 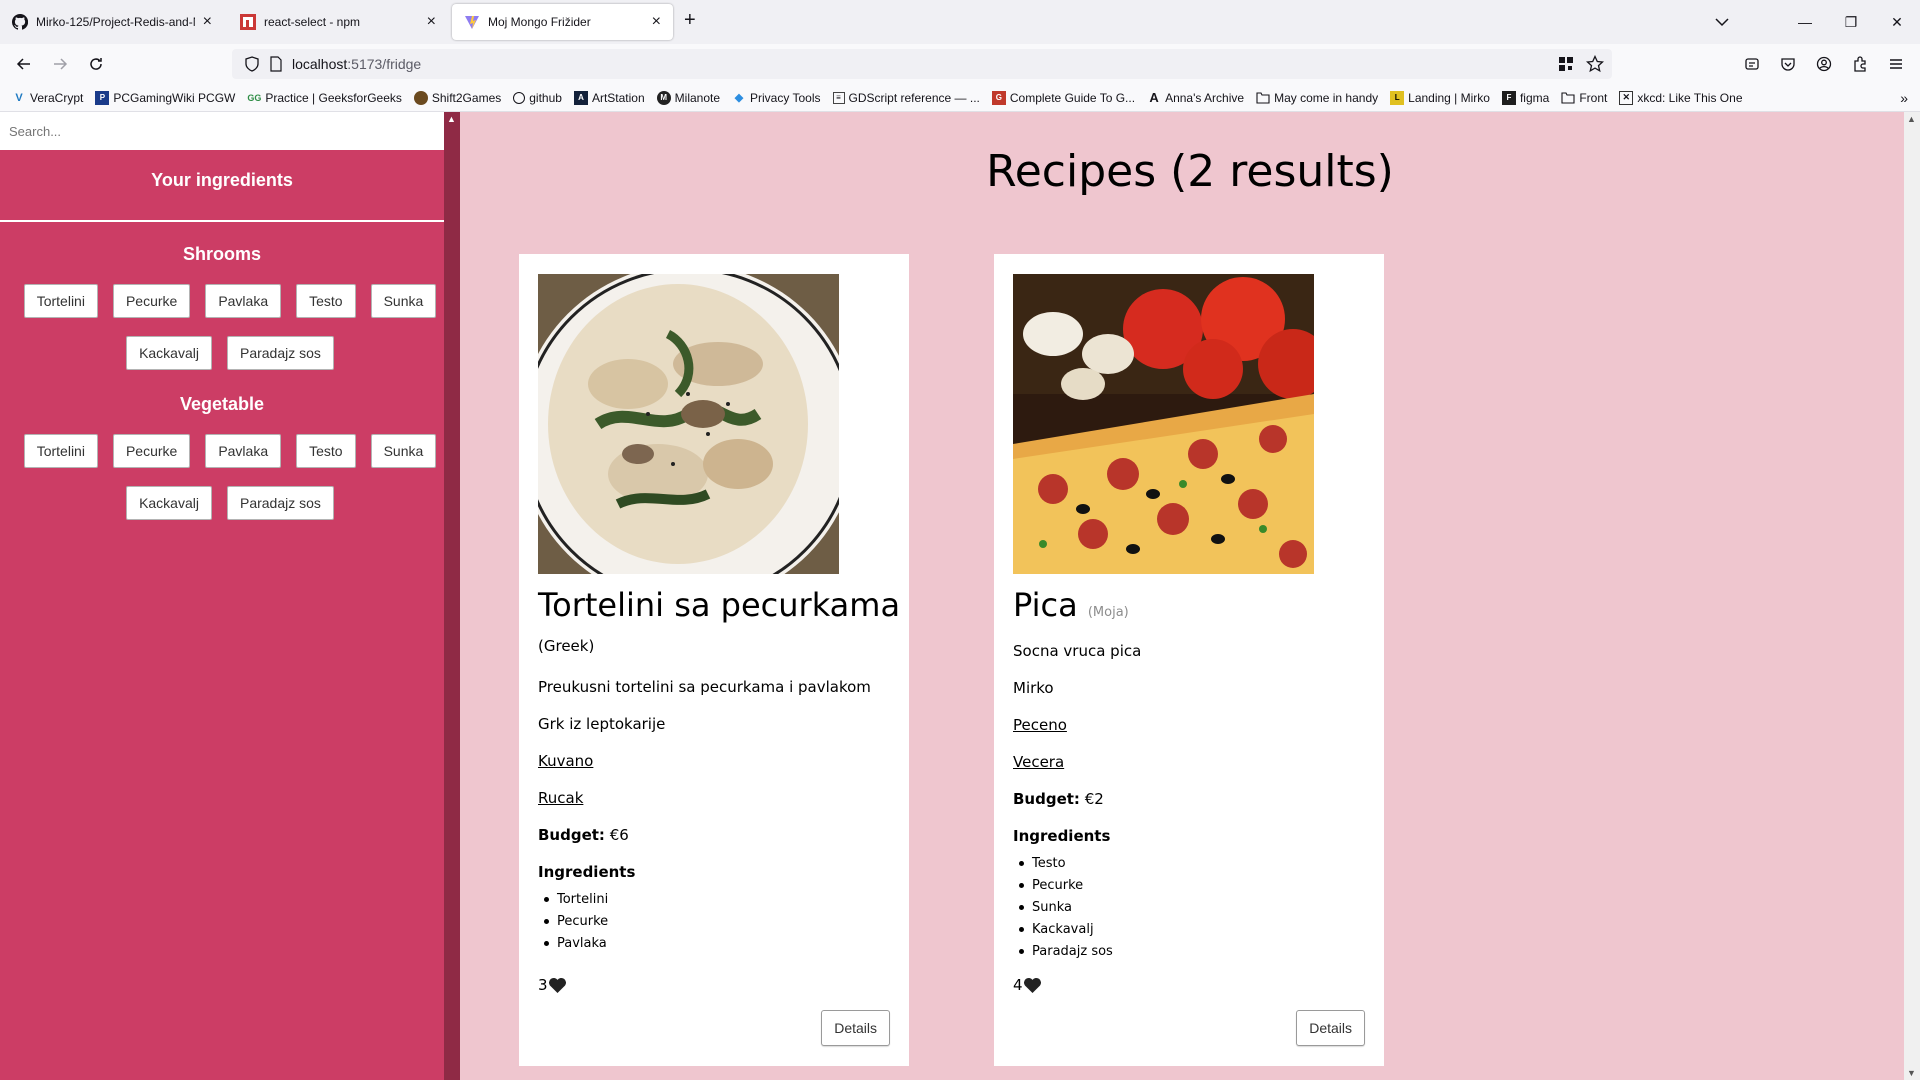 I want to click on bookmark-privacy-tools: ◆ Privacy Tools, so click(x=776, y=97).